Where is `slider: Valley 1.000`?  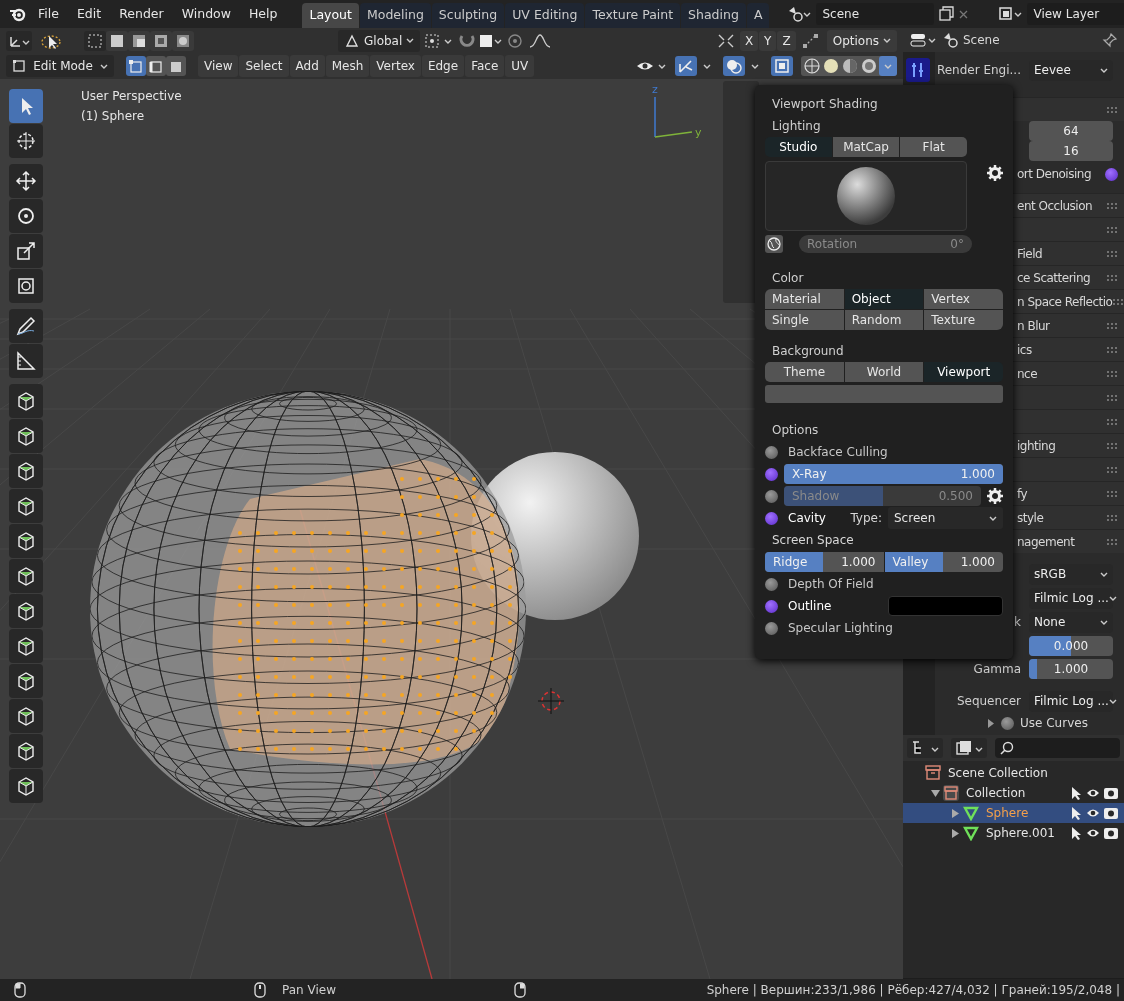
slider: Valley 1.000 is located at coordinates (943, 562).